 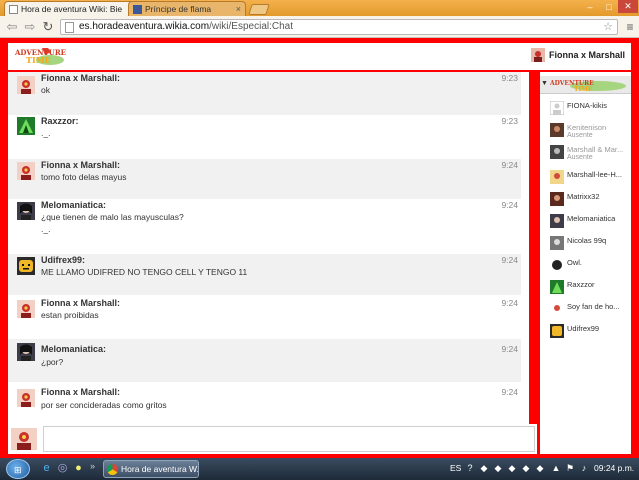 What do you see at coordinates (590, 223) in the screenshot?
I see `user-list-item: Melomaniatica` at bounding box center [590, 223].